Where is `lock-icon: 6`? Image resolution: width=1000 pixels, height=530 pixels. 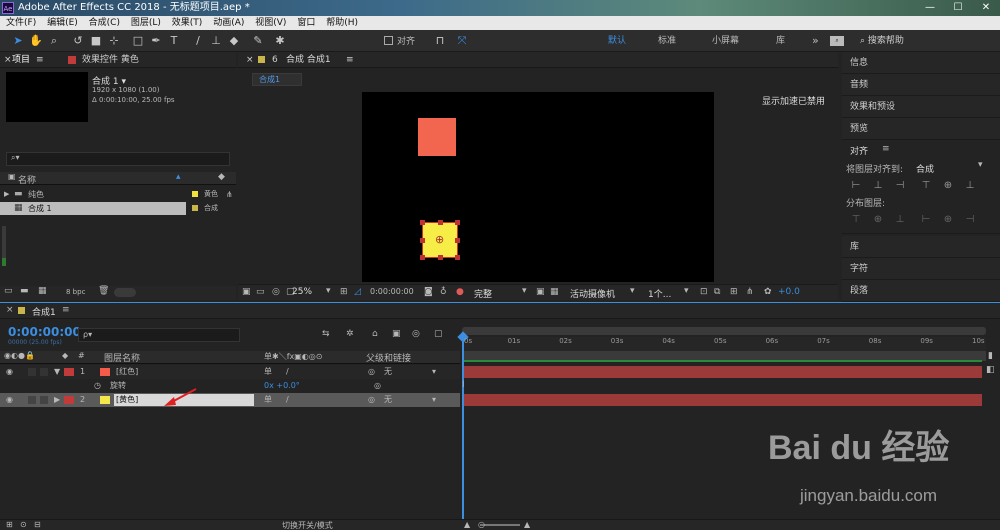 lock-icon: 6 is located at coordinates (275, 60).